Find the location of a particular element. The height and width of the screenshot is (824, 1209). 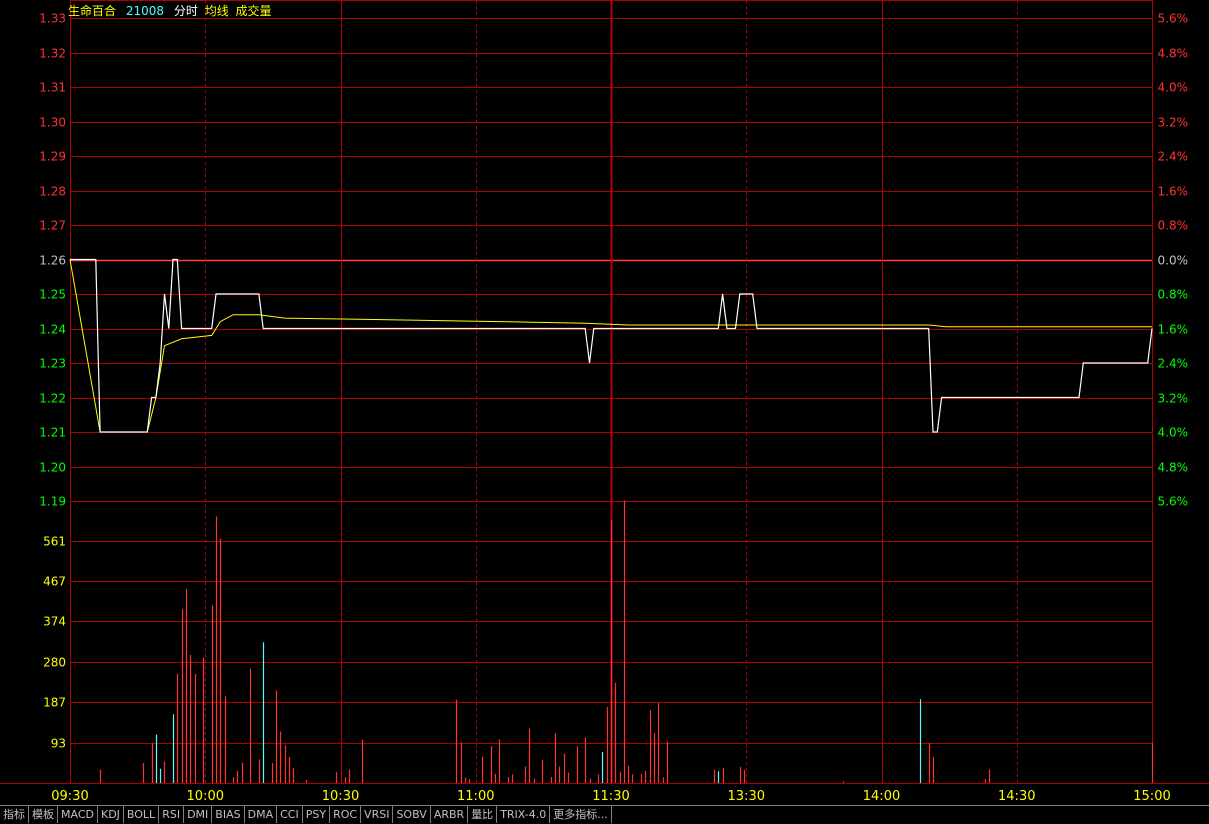

price-tick-label: 1.30 is located at coordinates (52, 123).